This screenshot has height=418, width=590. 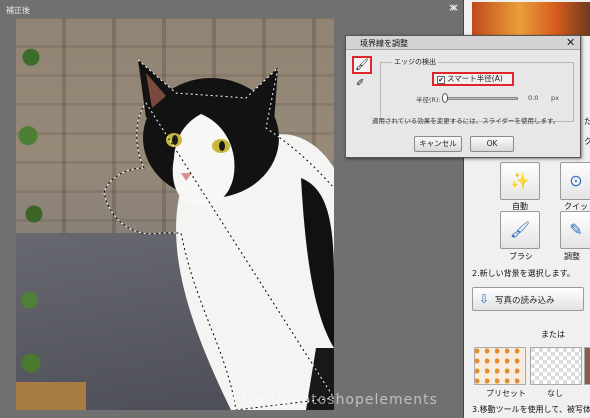 I want to click on erase-refinements-tool-button: ✐, so click(x=360, y=83).